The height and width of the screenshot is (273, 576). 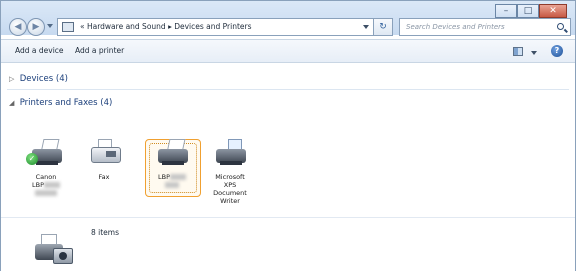 I want to click on group-header-devices: ▷ Devices (4), so click(x=38, y=79).